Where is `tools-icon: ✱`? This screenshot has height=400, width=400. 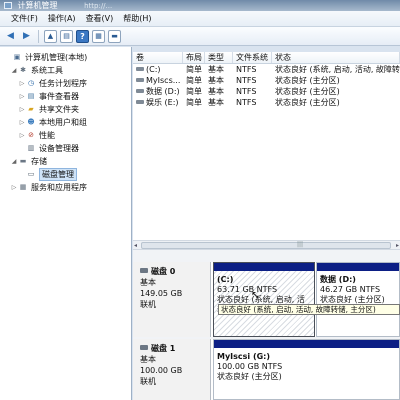 tools-icon: ✱ is located at coordinates (23, 70).